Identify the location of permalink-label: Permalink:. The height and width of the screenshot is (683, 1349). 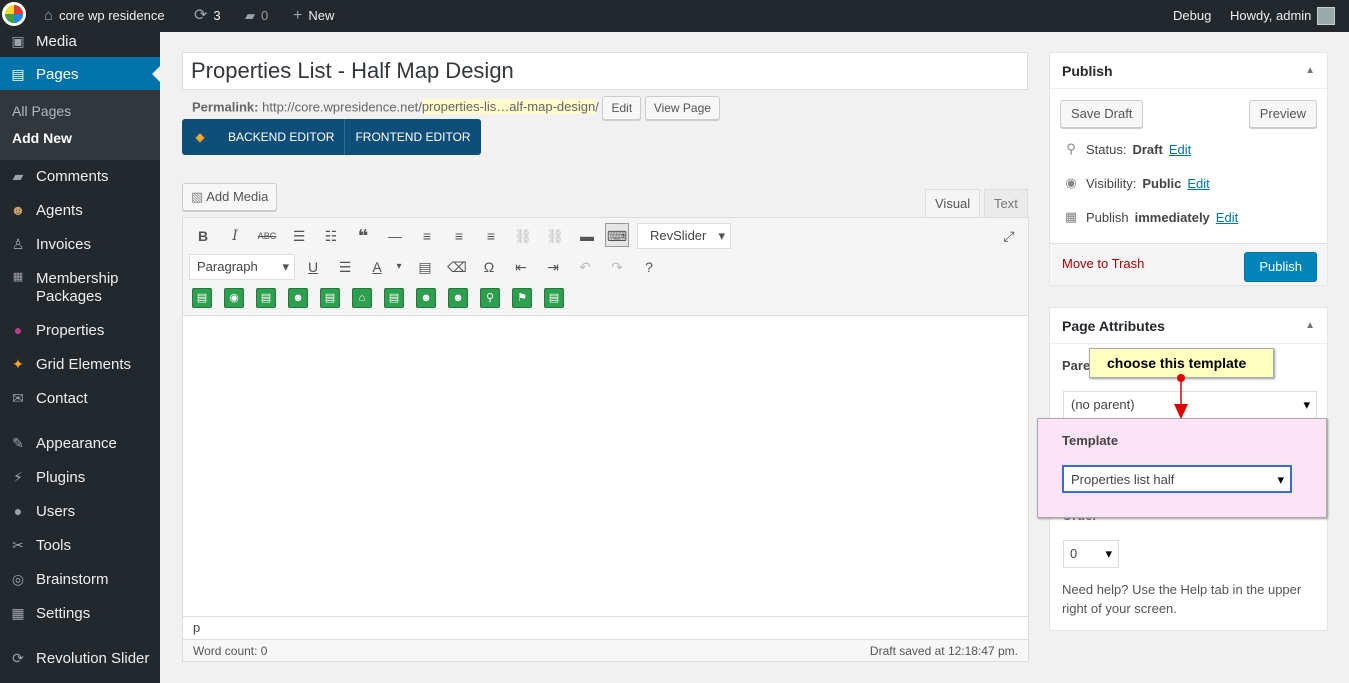
(225, 107).